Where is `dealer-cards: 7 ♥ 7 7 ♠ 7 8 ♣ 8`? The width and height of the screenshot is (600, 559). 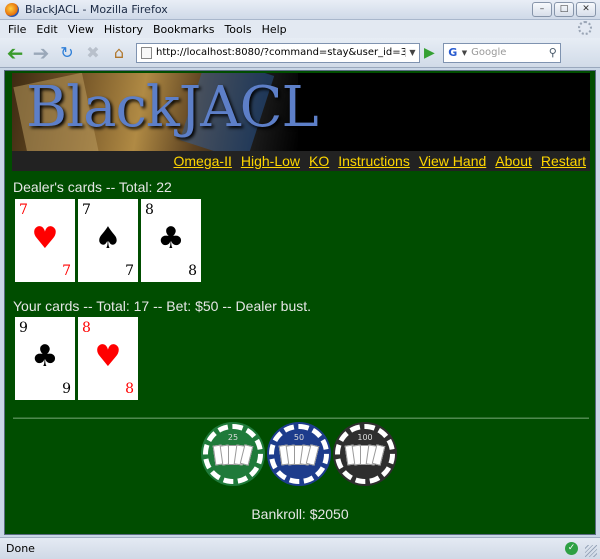
dealer-cards: 7 ♥ 7 7 ♠ 7 8 ♣ 8 is located at coordinates (108, 240).